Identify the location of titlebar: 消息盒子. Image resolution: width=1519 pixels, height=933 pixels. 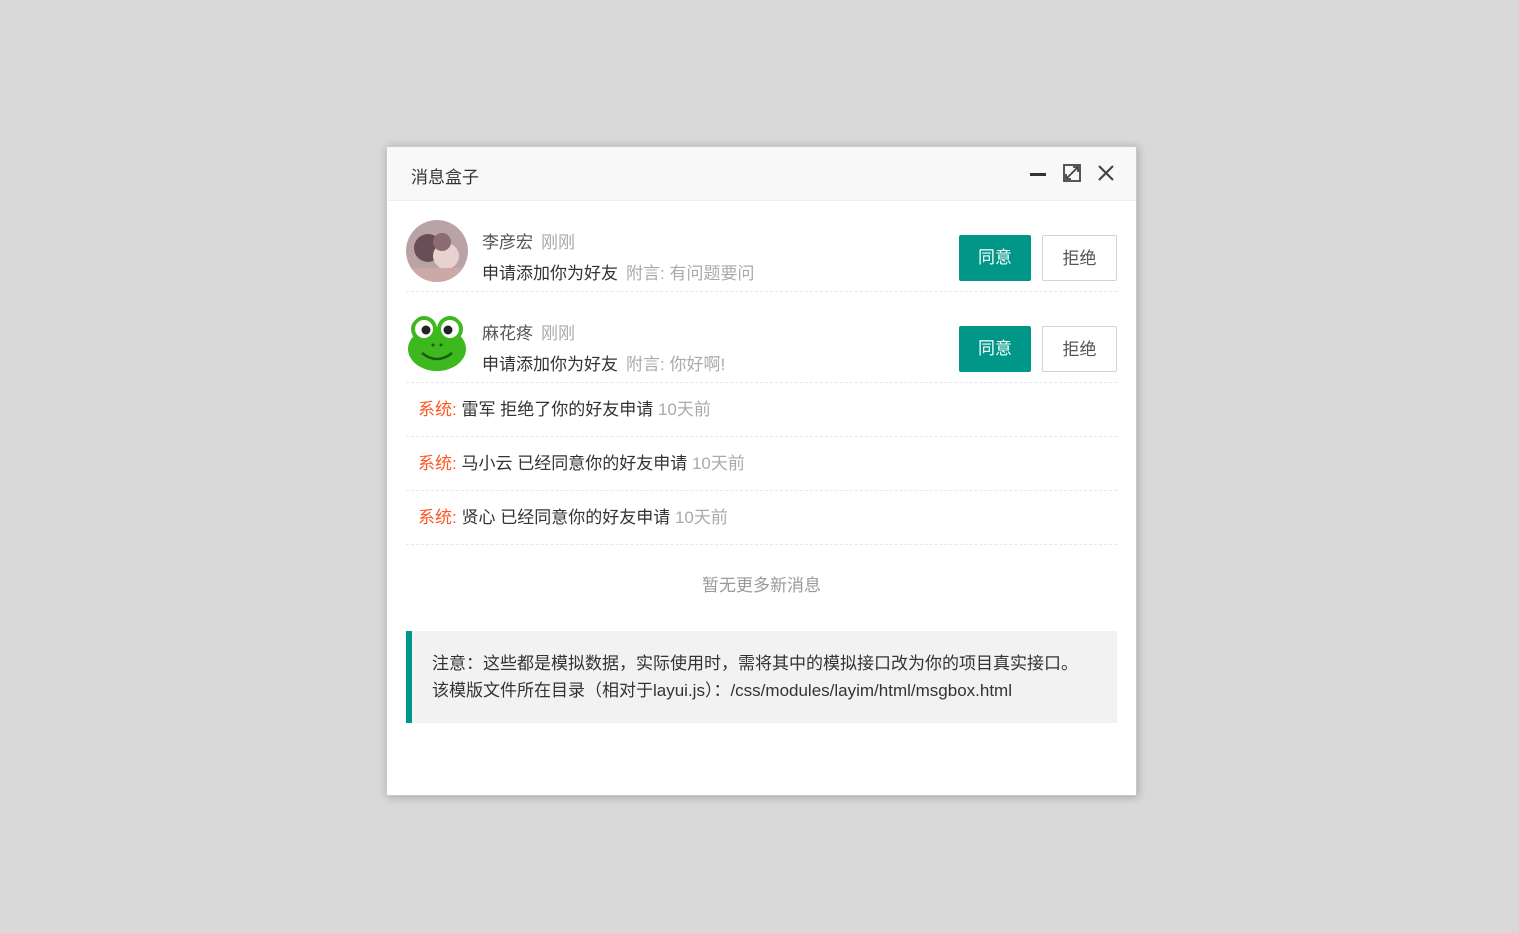
(761, 174).